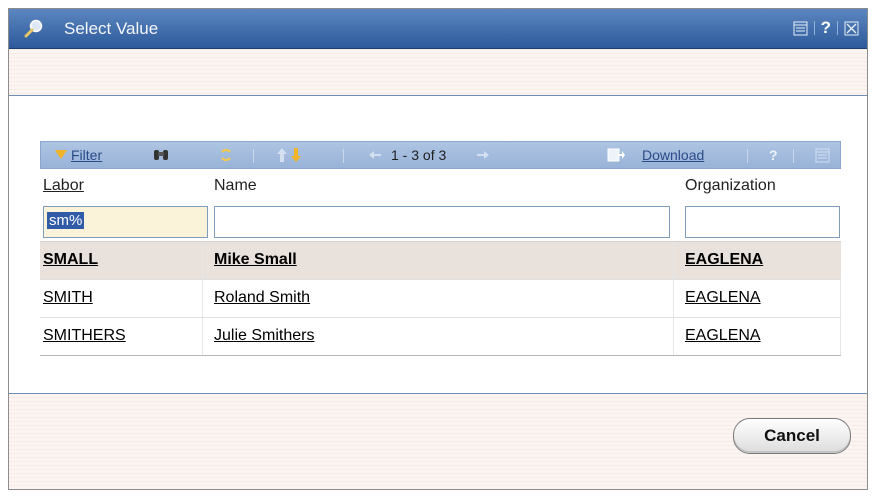 This screenshot has height=498, width=875. Describe the element at coordinates (66, 220) in the screenshot. I see `labor-filter-value: sm%` at that location.